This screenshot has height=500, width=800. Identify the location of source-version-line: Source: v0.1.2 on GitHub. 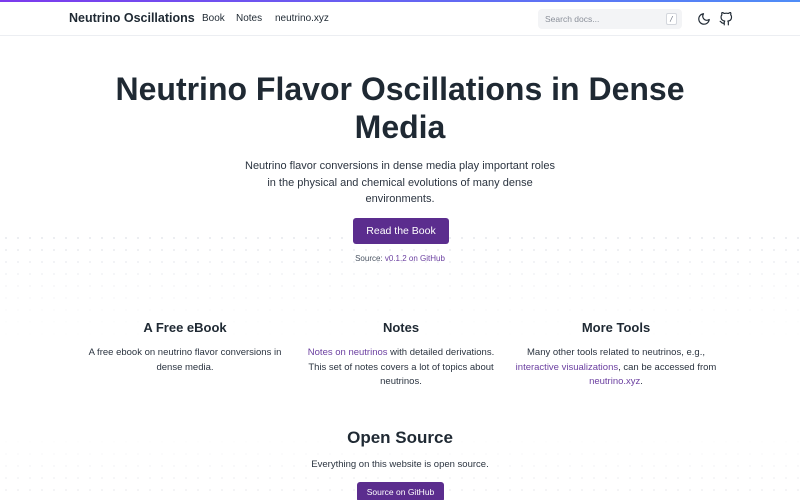
(400, 258).